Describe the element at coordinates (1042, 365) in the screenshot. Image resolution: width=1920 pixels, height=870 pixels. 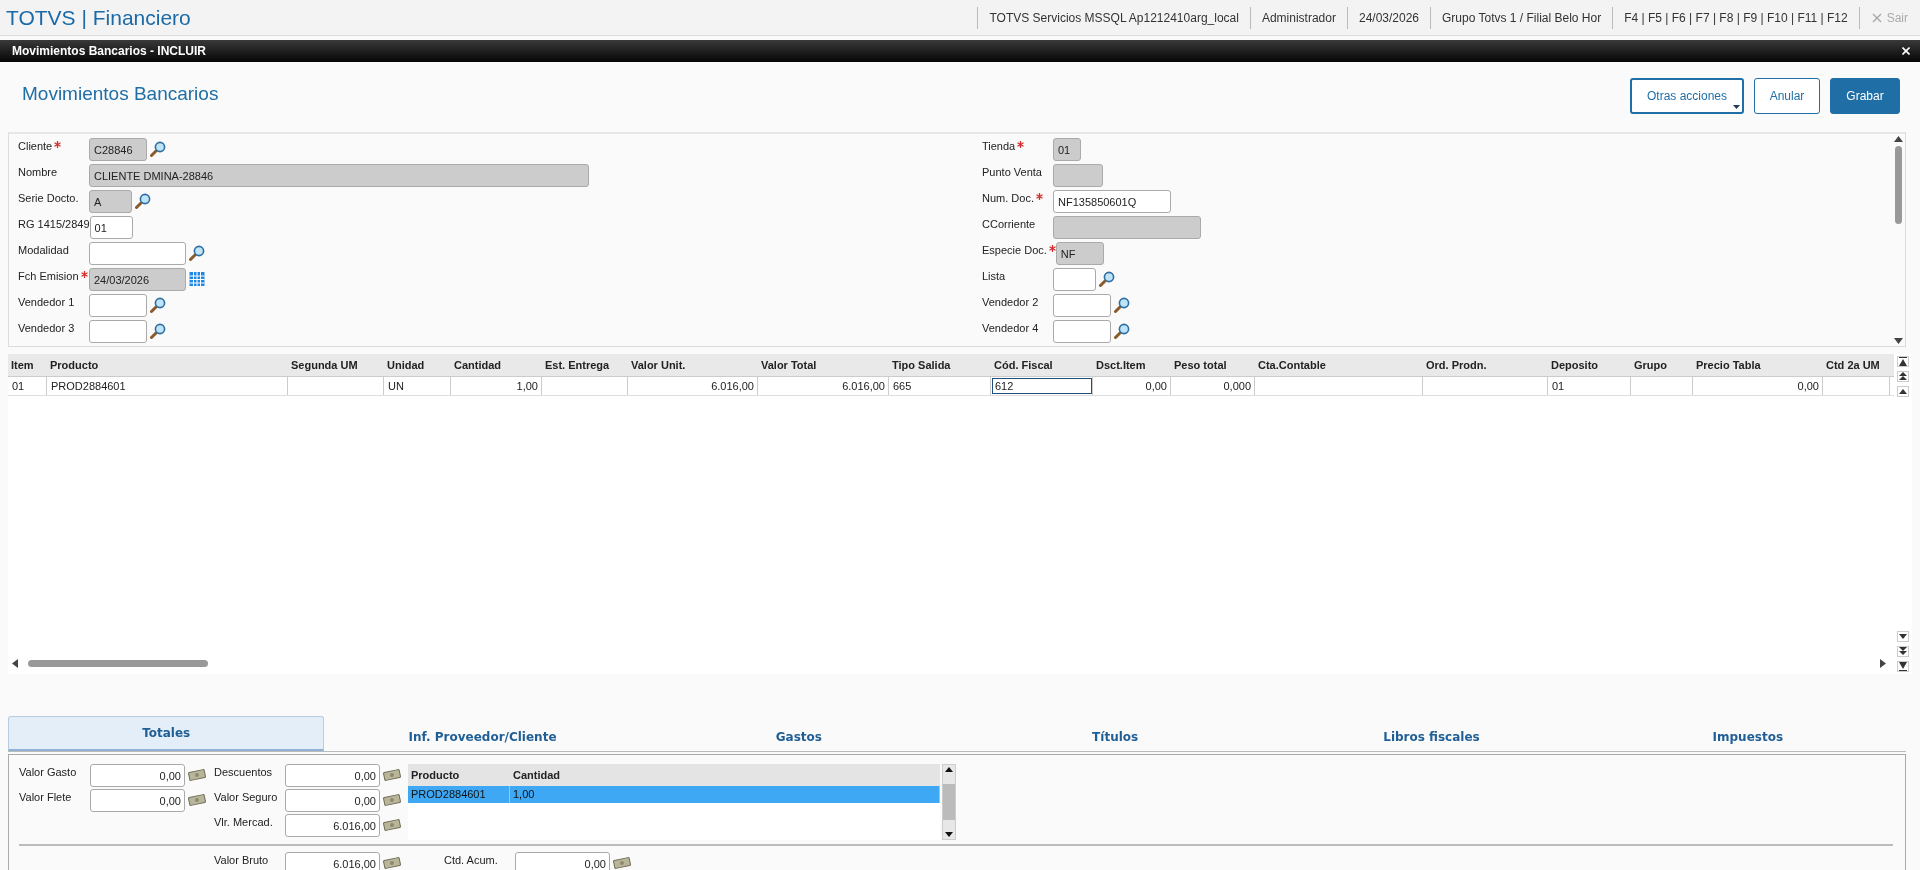
I see `column-header: Cód. Fiscal` at that location.